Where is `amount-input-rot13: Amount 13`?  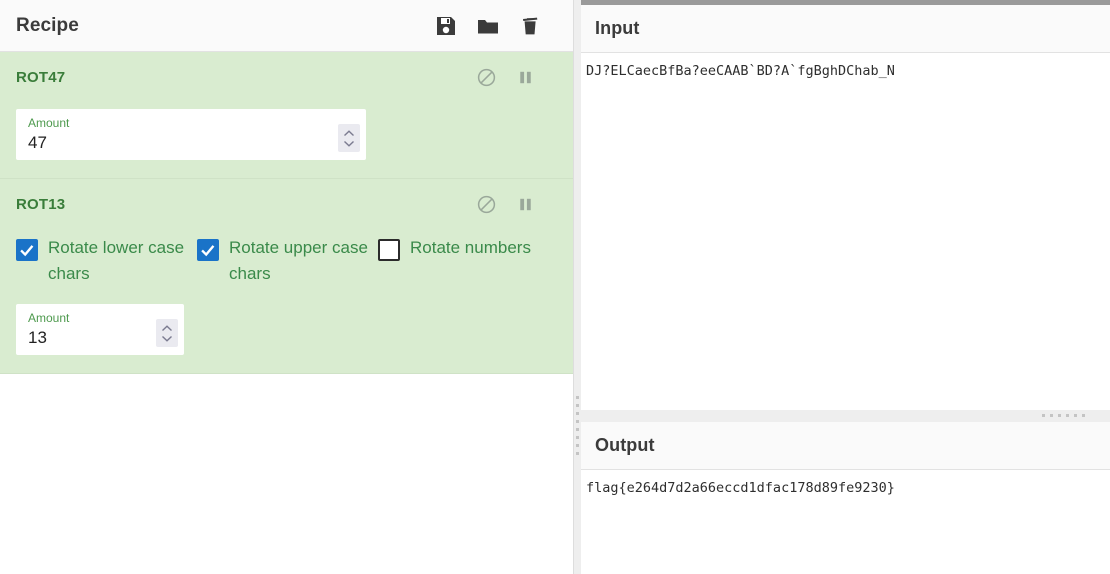
amount-input-rot13: Amount 13 is located at coordinates (100, 329).